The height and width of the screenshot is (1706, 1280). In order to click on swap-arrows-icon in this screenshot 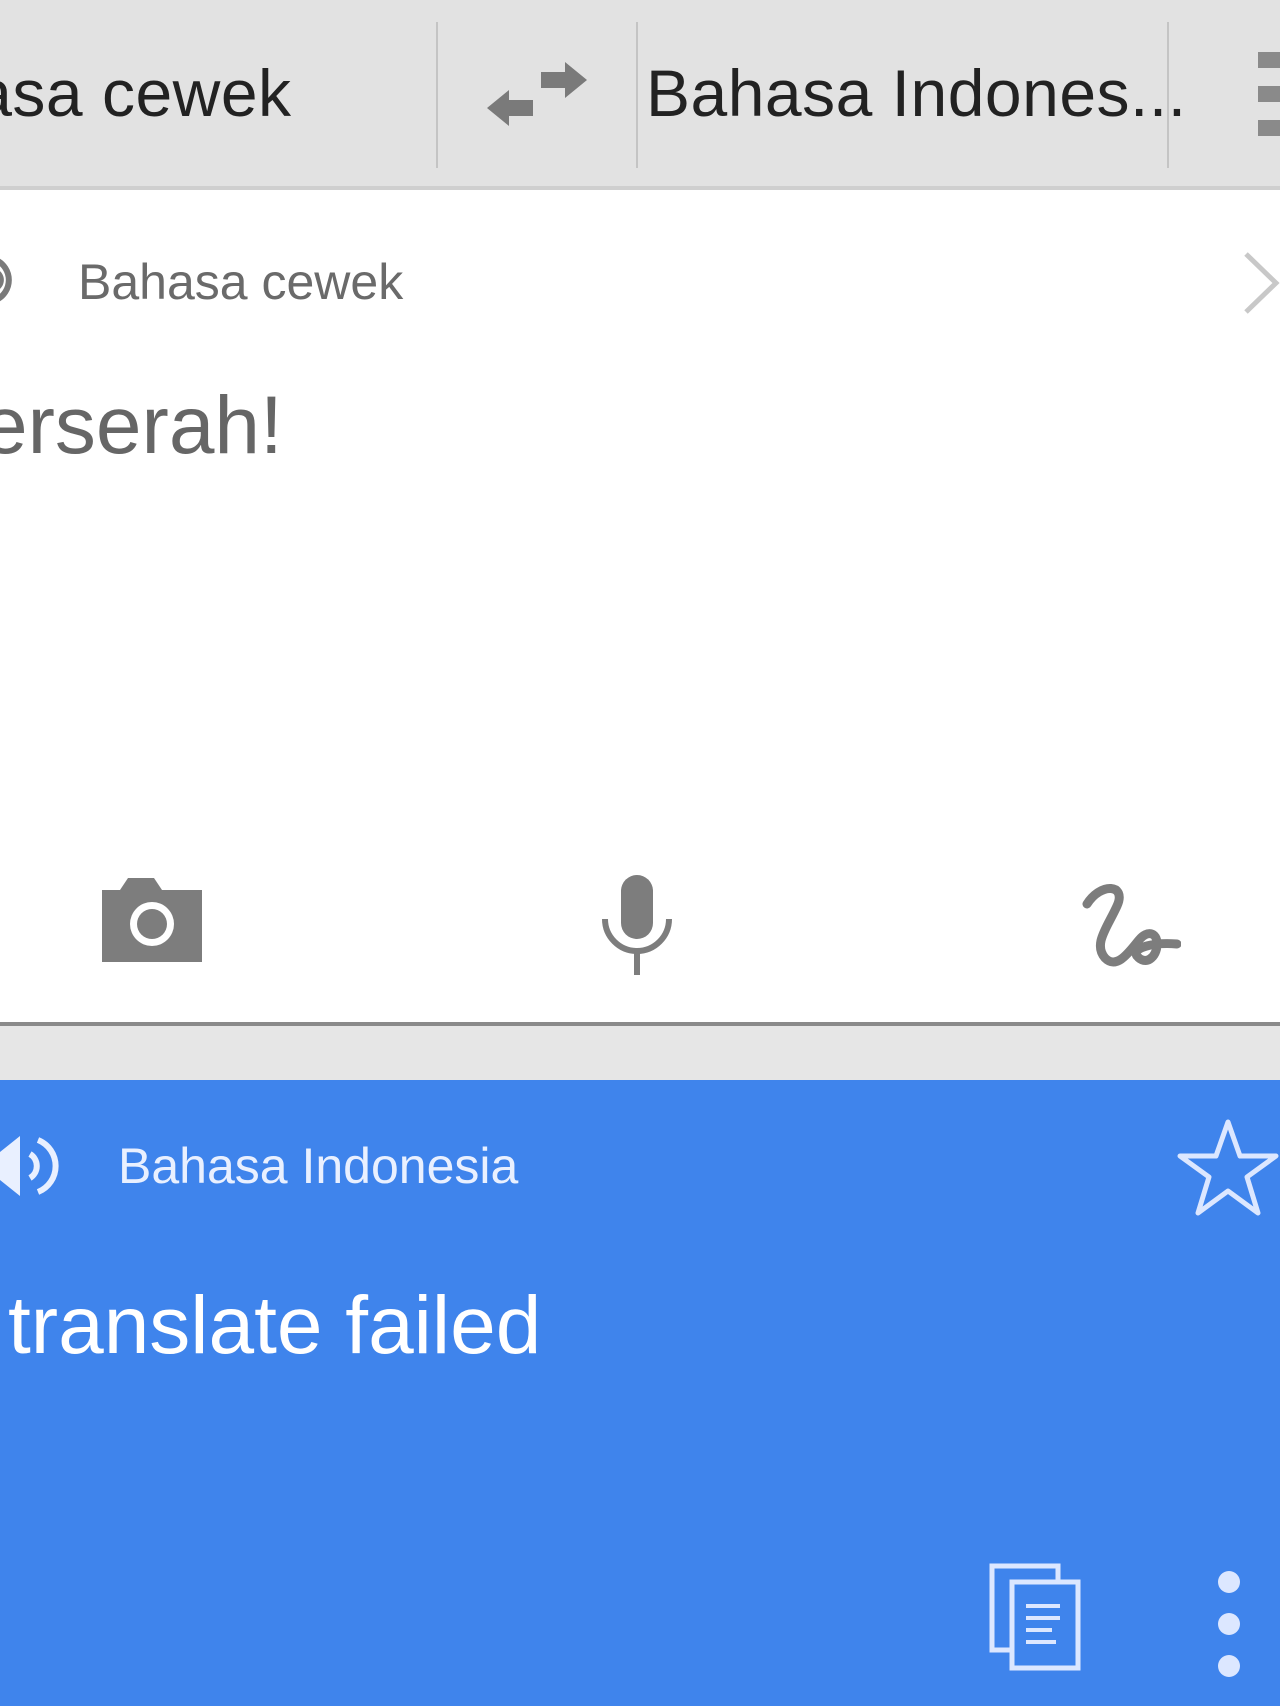, I will do `click(537, 94)`.